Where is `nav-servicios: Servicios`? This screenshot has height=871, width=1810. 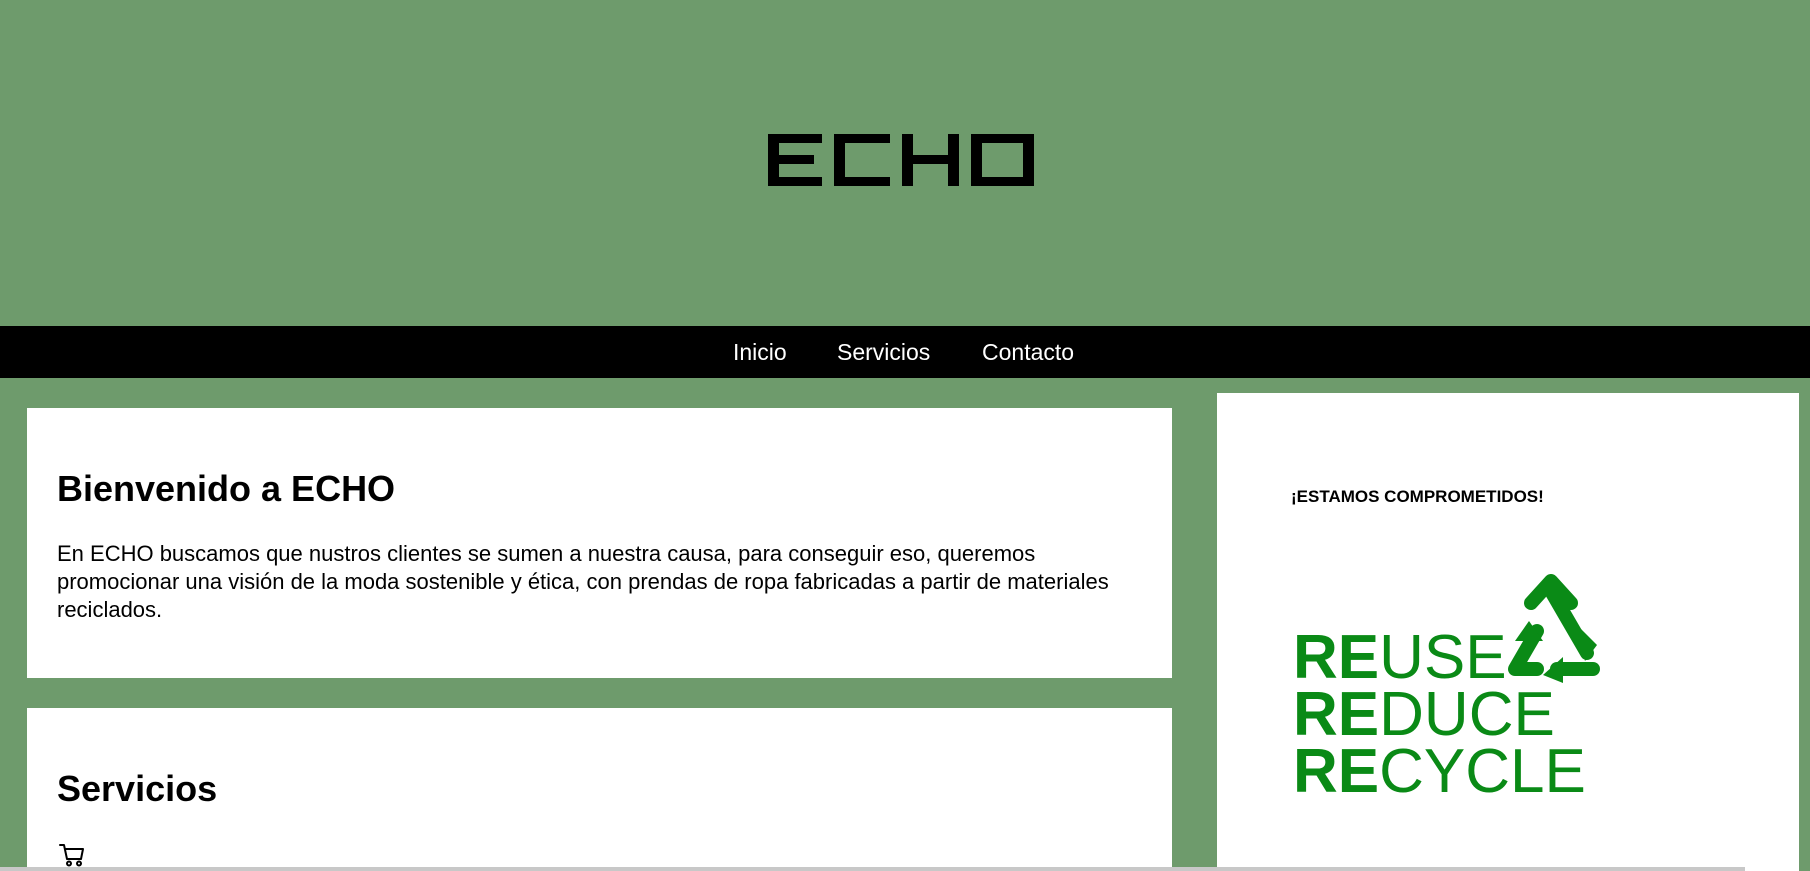
nav-servicios: Servicios is located at coordinates (883, 352).